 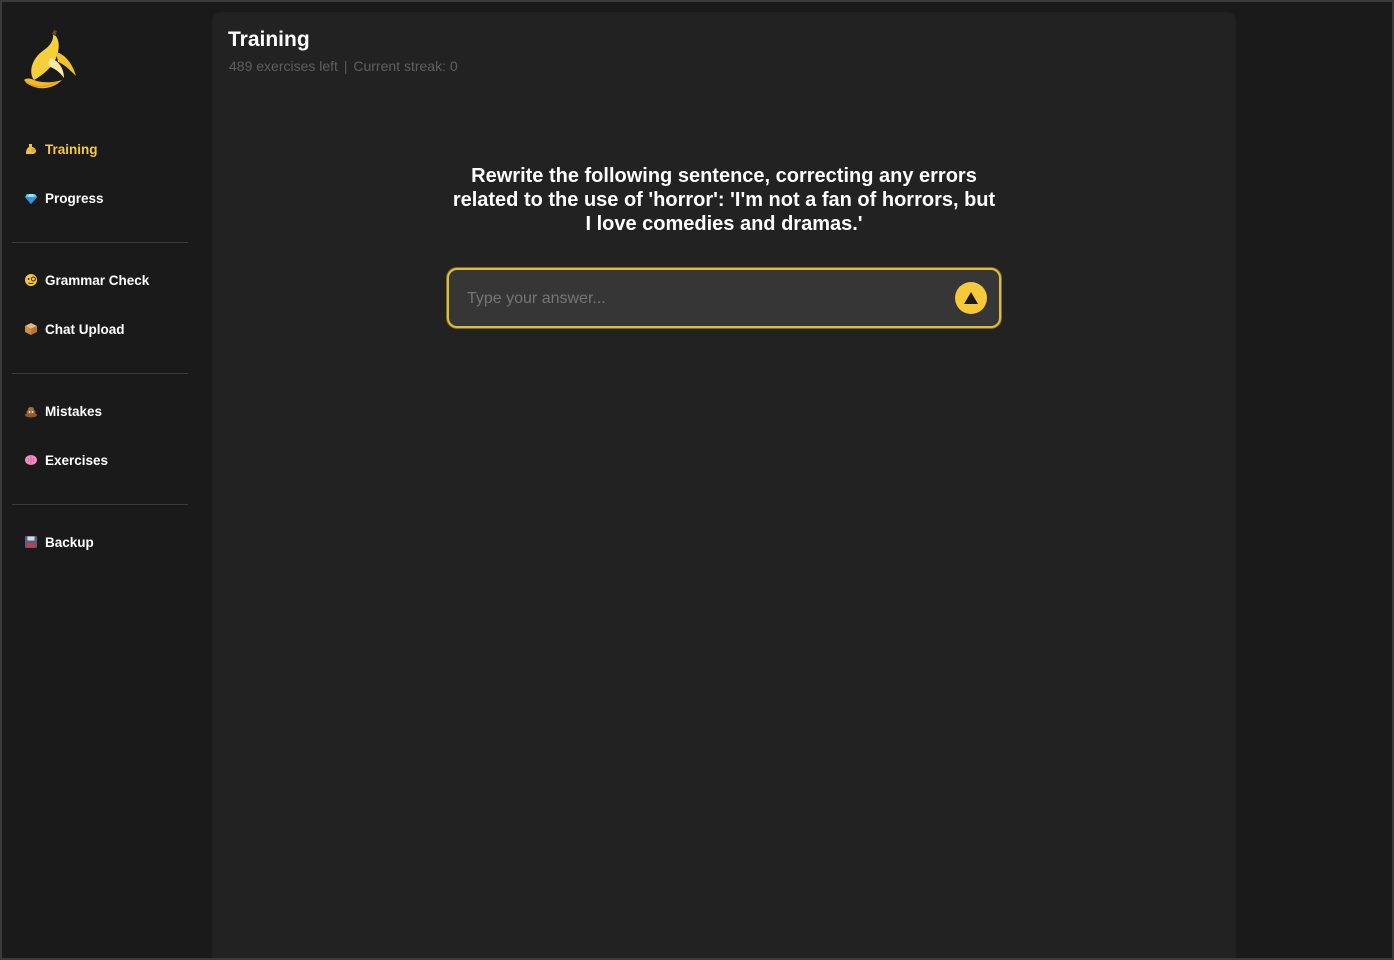 I want to click on sidebar-item-progress: Progress, so click(x=64, y=198).